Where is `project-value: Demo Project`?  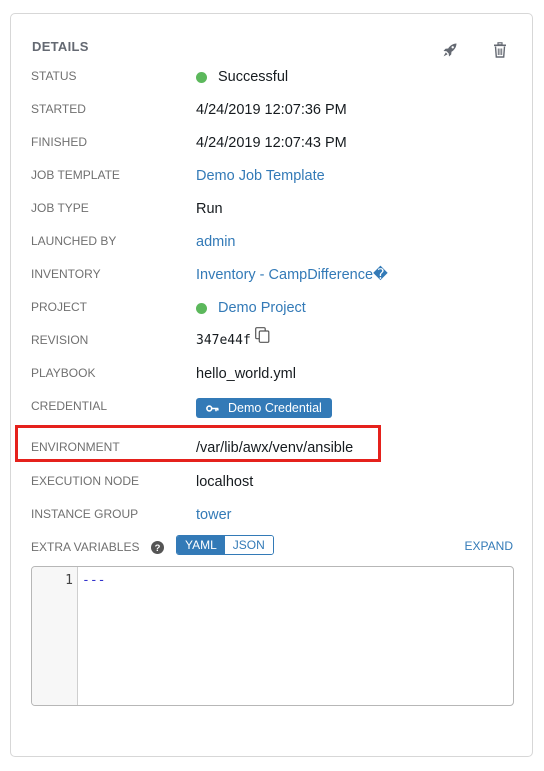 project-value: Demo Project is located at coordinates (251, 308).